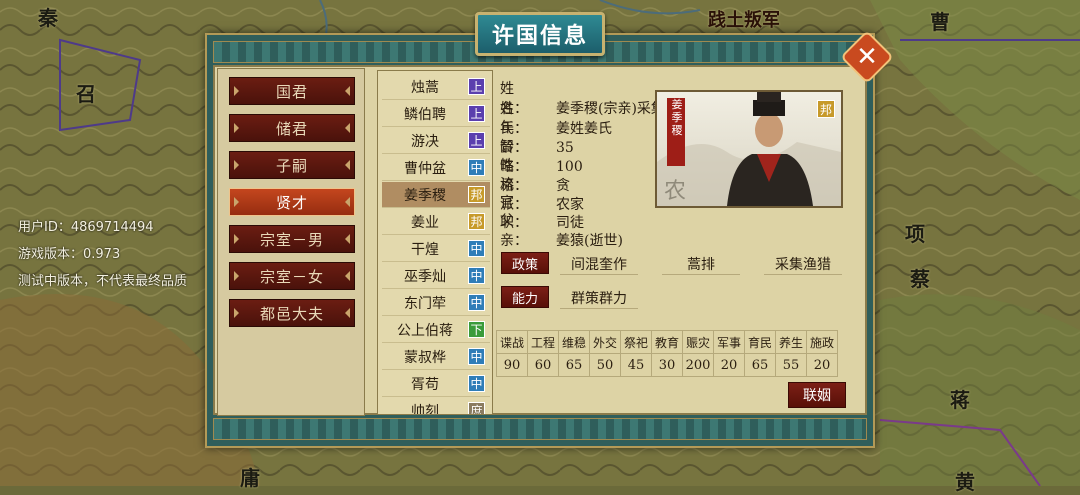 This screenshot has width=1080, height=495. What do you see at coordinates (599, 264) in the screenshot?
I see `policy-item-1: 间混奎作` at bounding box center [599, 264].